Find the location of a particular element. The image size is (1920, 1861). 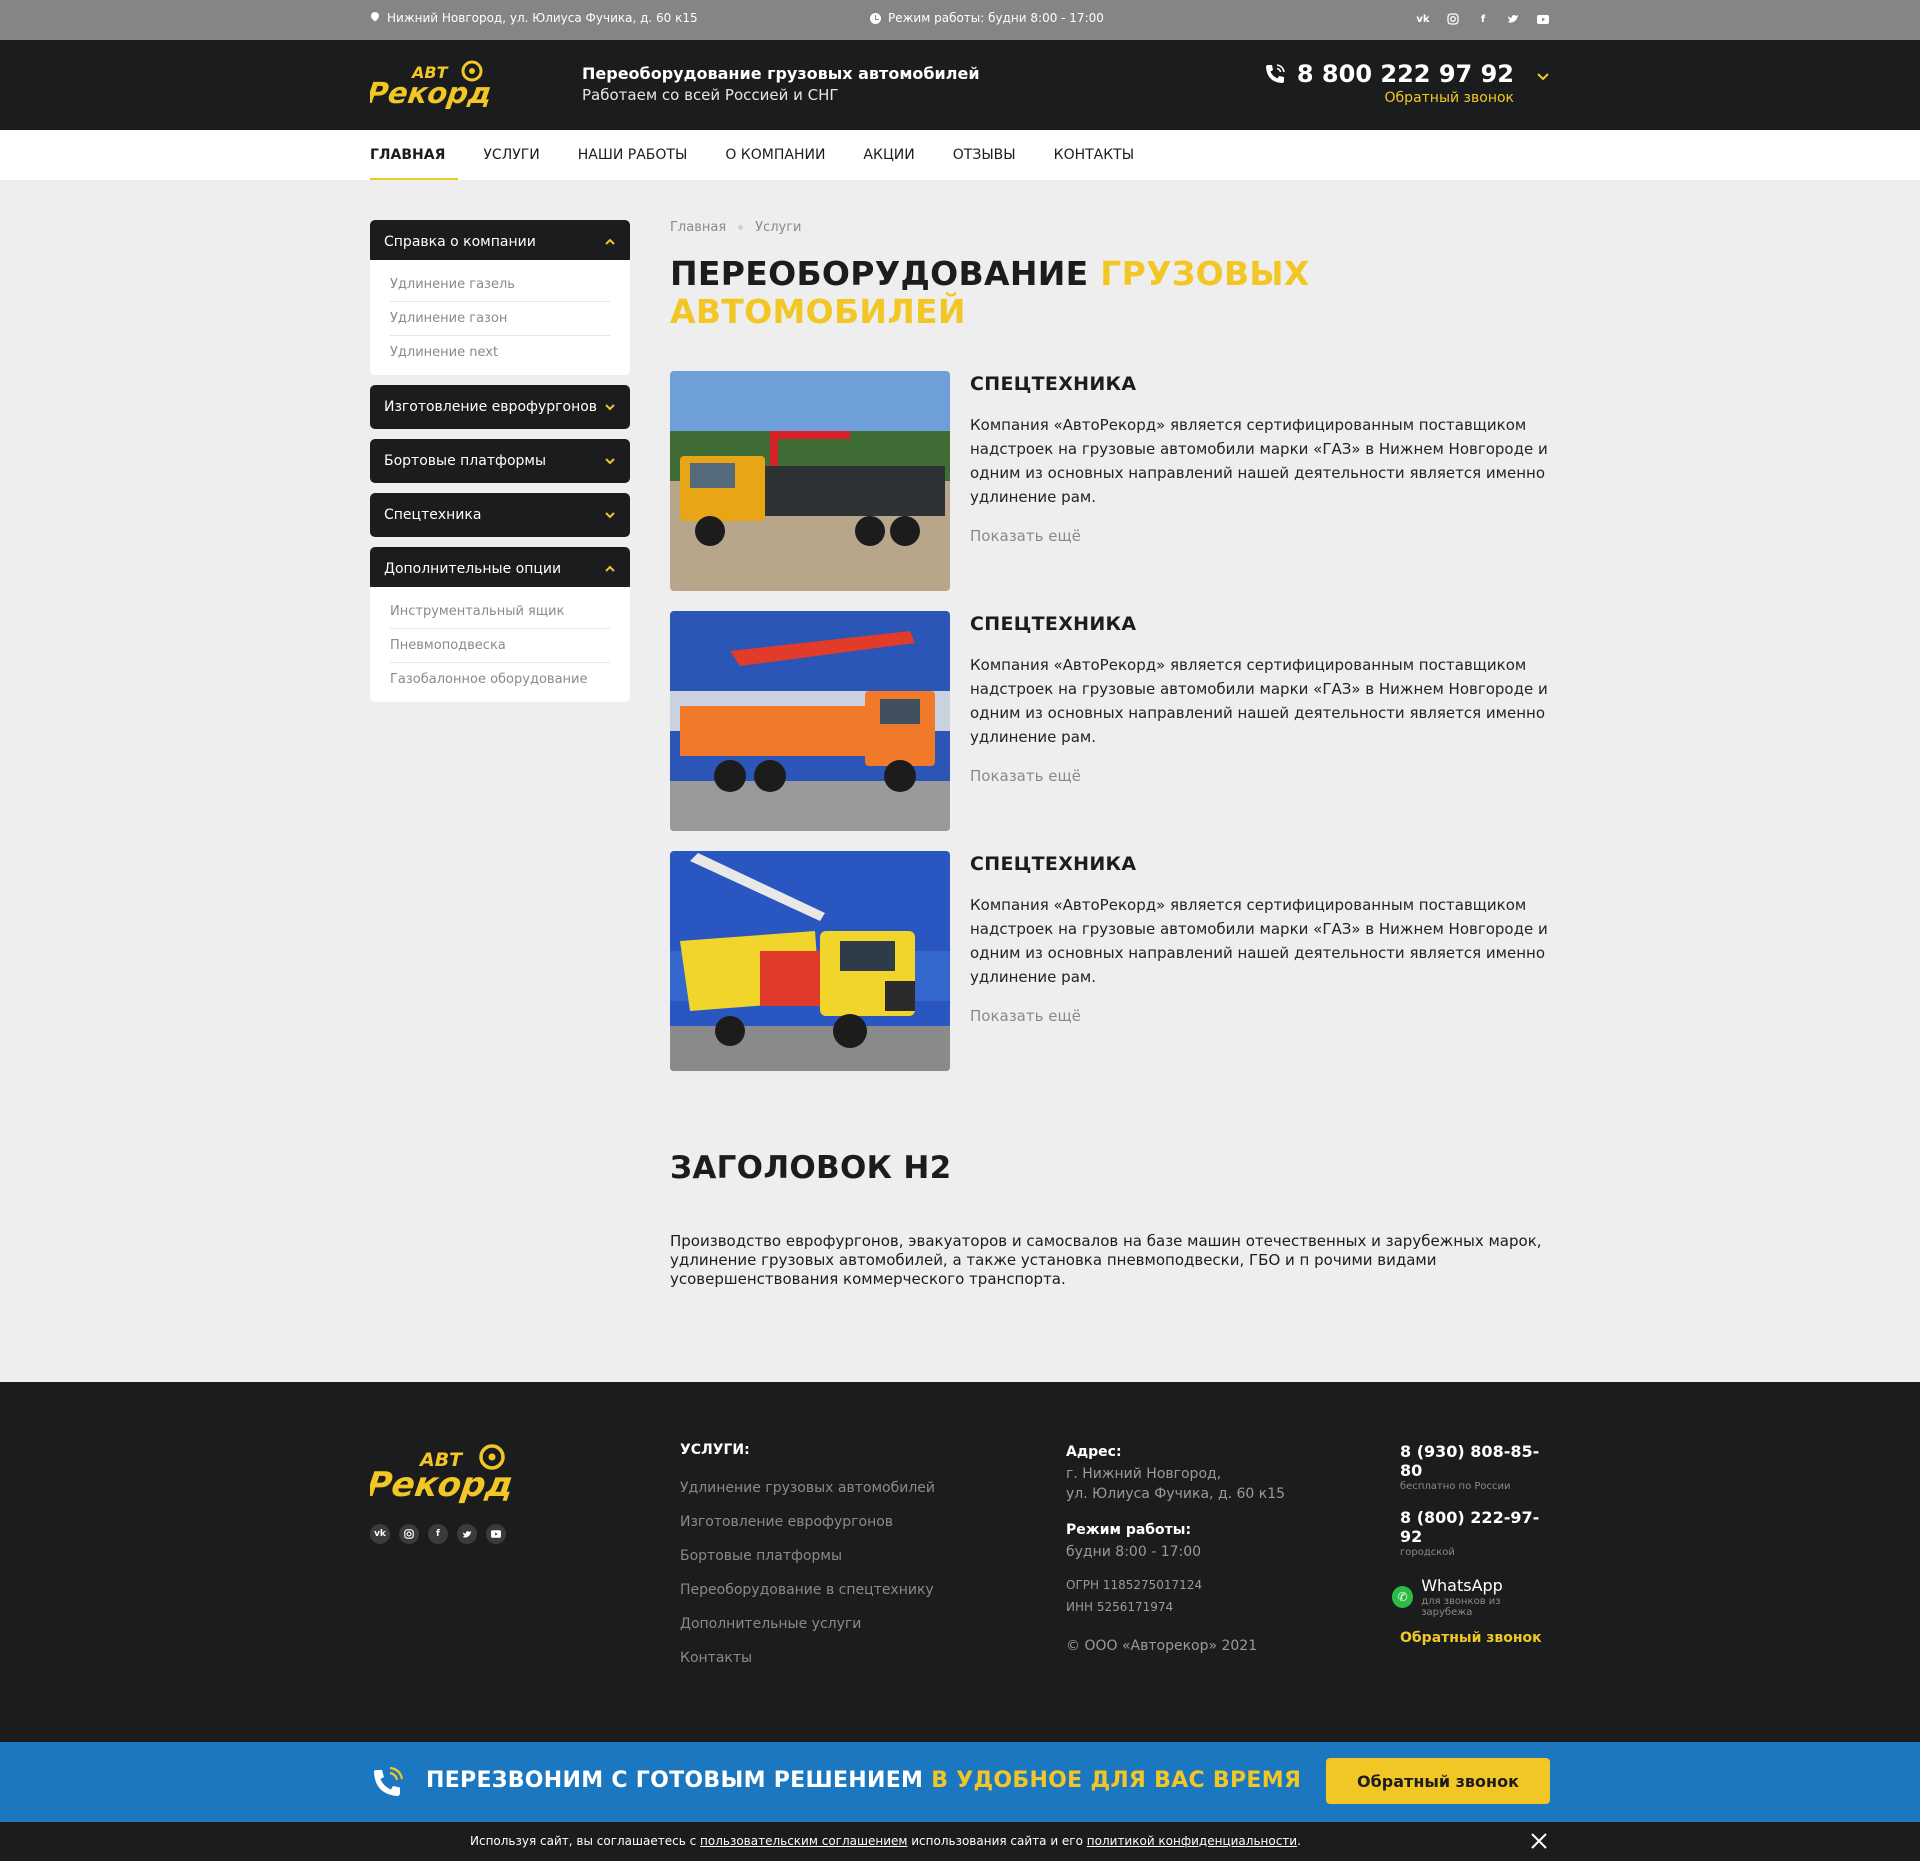

whatsapp-icon: ✆ is located at coordinates (1403, 1597).